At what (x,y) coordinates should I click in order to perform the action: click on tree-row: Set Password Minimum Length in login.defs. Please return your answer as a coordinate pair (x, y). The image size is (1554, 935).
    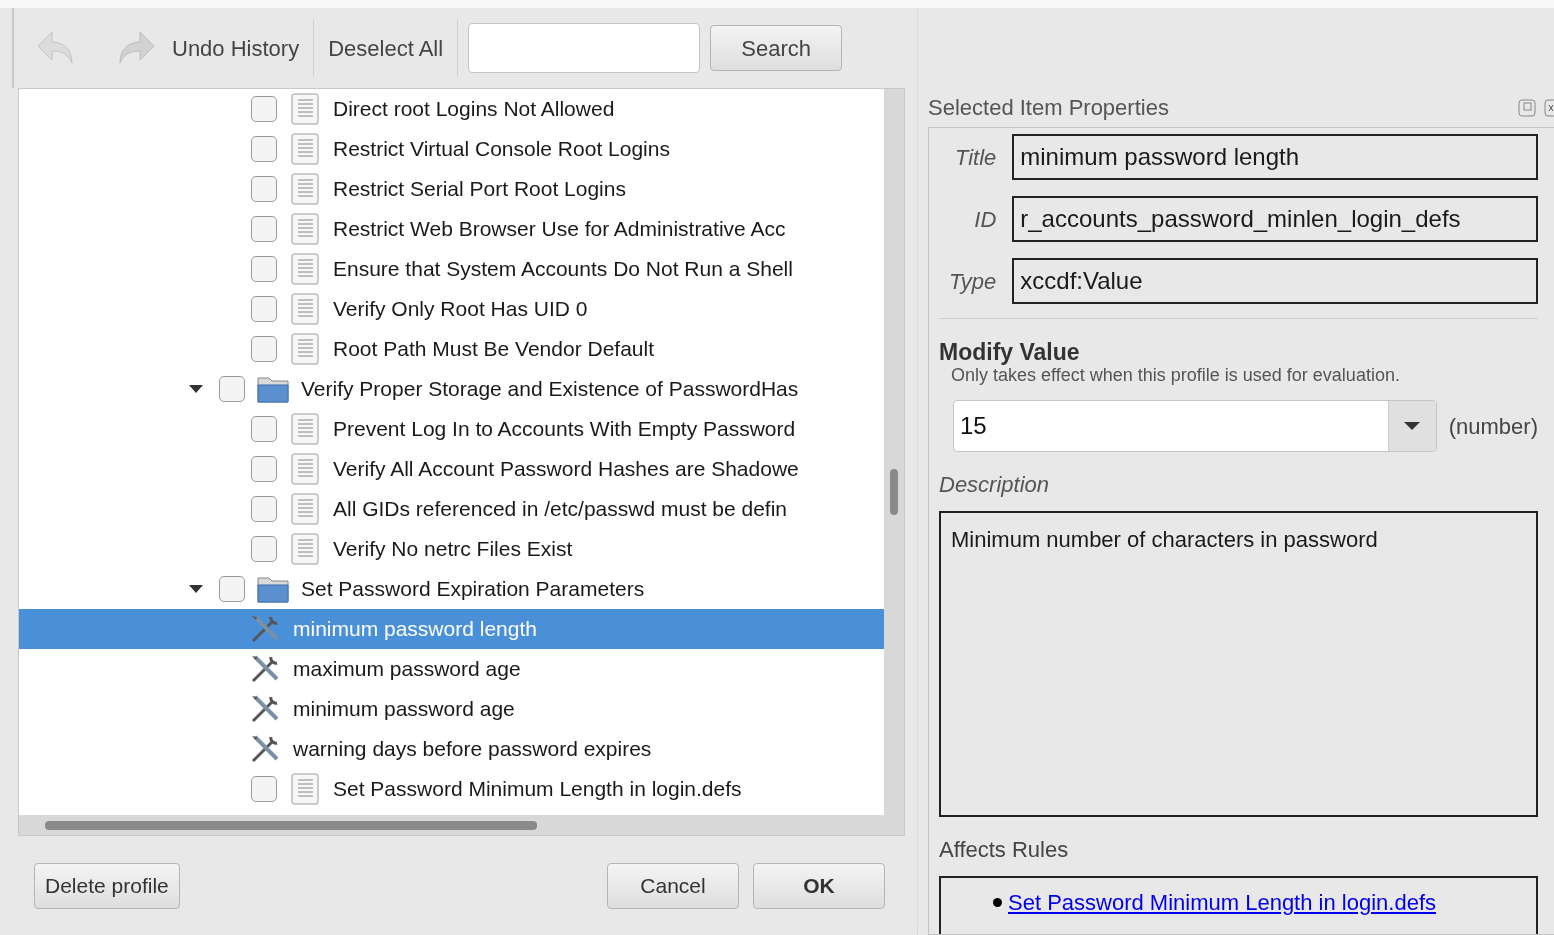
    Looking at the image, I should click on (451, 789).